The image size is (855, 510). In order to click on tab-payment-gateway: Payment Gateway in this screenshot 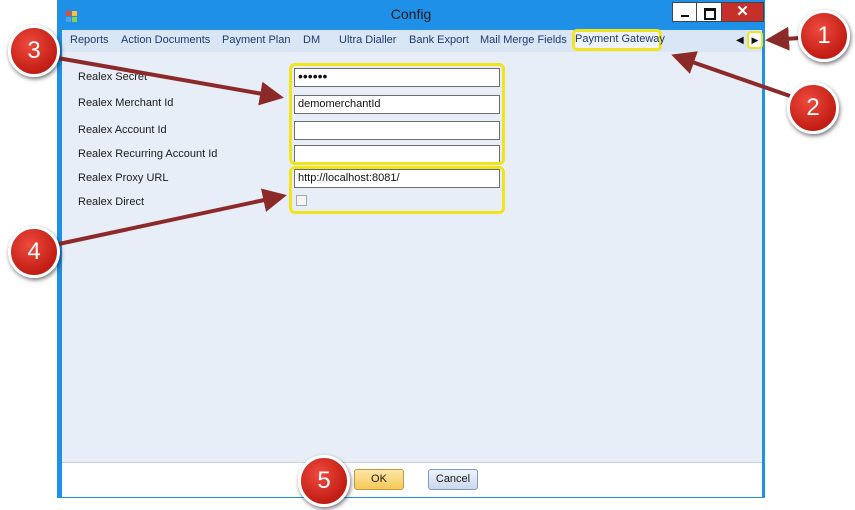, I will do `click(618, 40)`.